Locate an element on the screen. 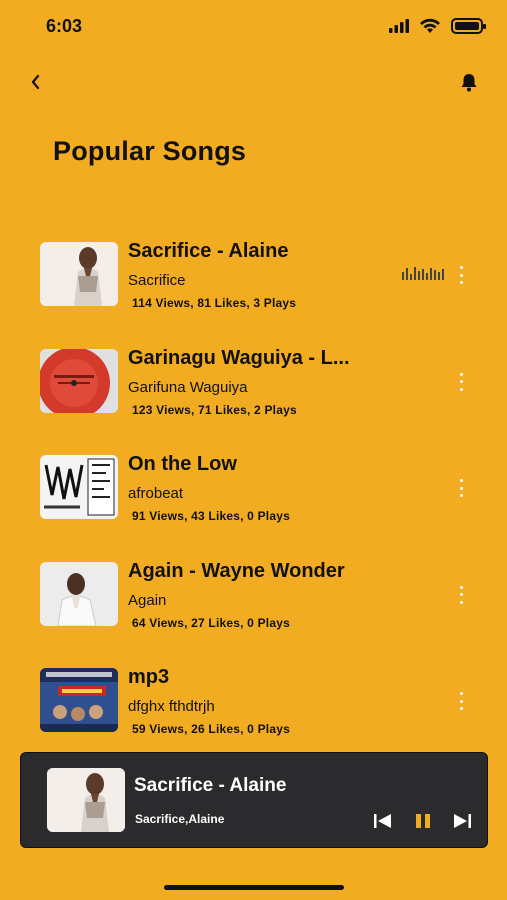 This screenshot has width=507, height=900. song-album: Sacrifice is located at coordinates (157, 280).